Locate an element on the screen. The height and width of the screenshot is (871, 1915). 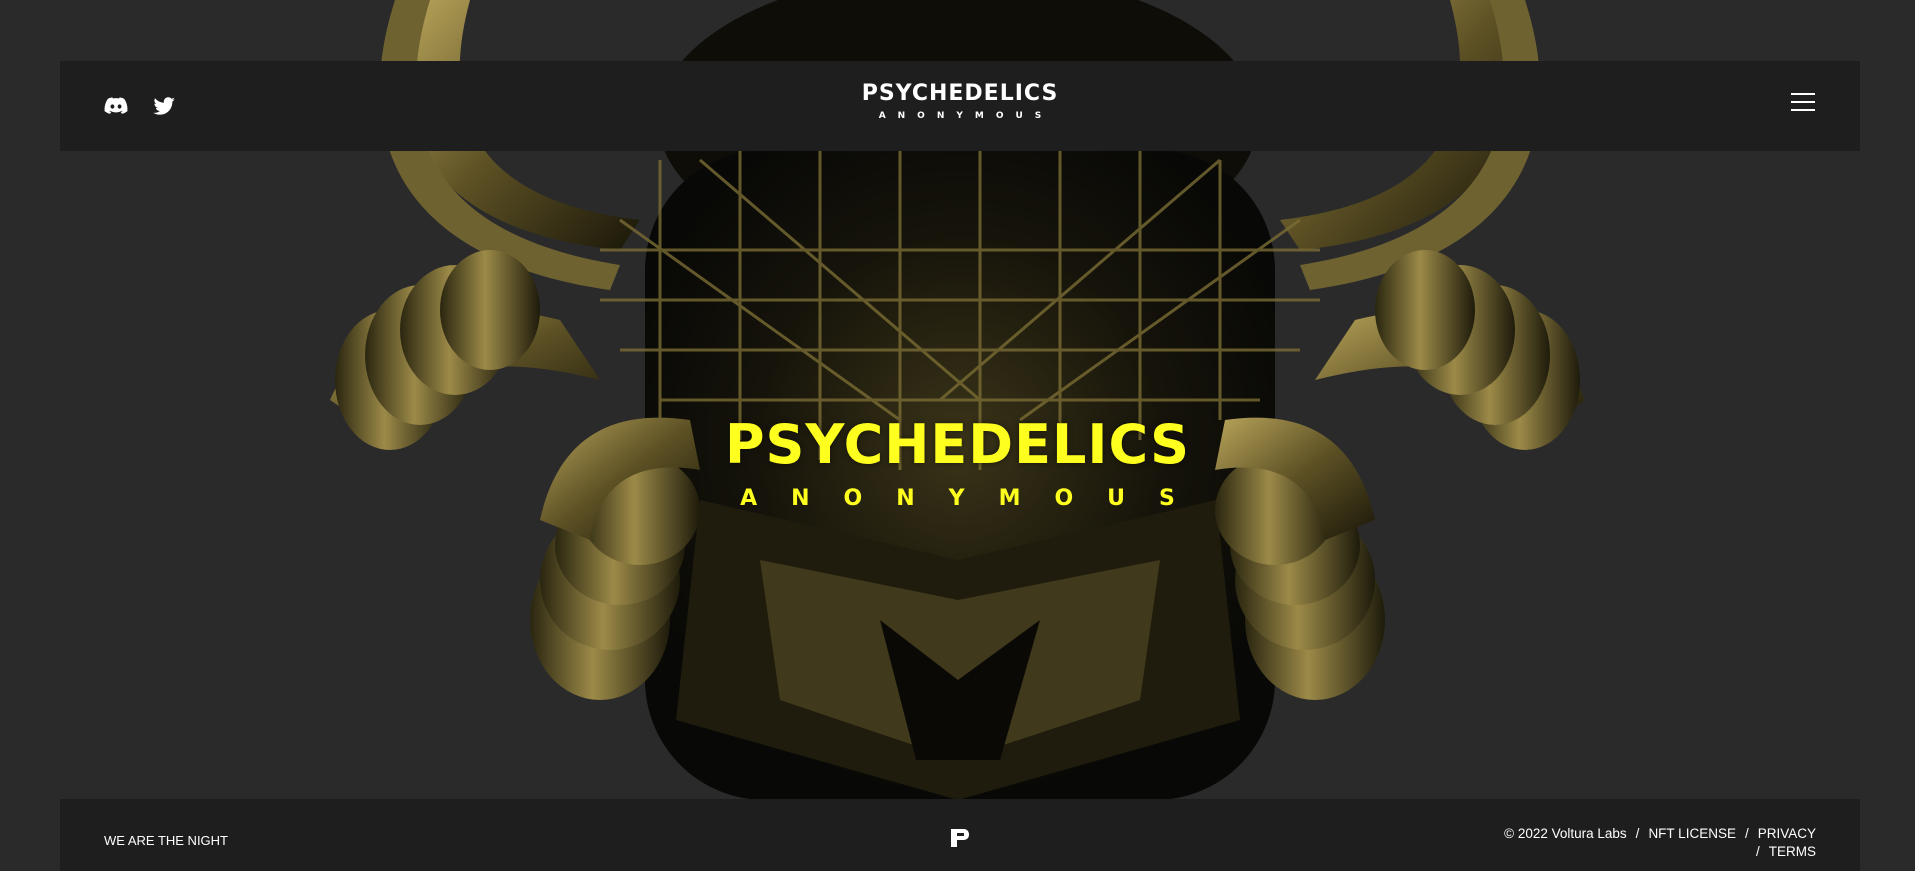
twitter-icon is located at coordinates (164, 106).